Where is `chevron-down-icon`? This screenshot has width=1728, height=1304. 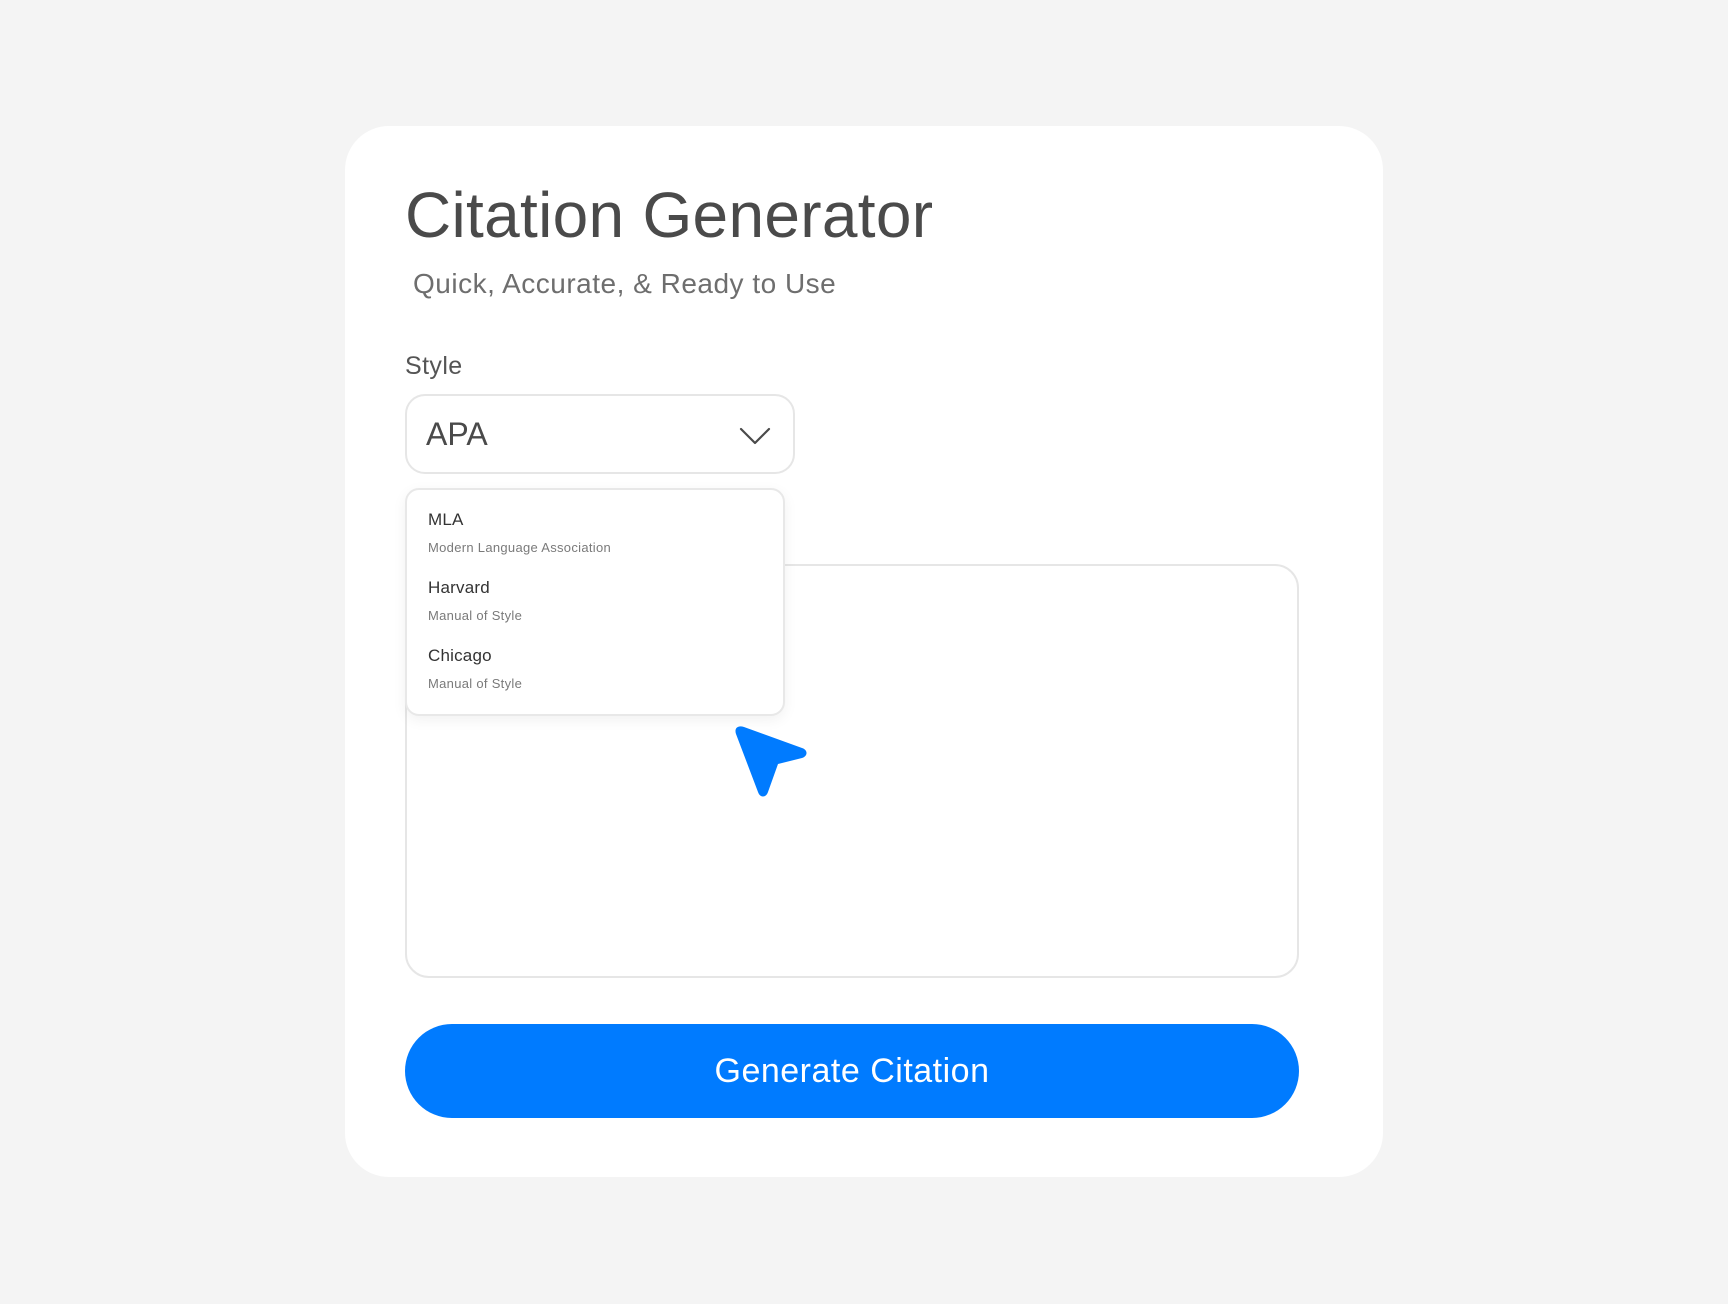 chevron-down-icon is located at coordinates (755, 436).